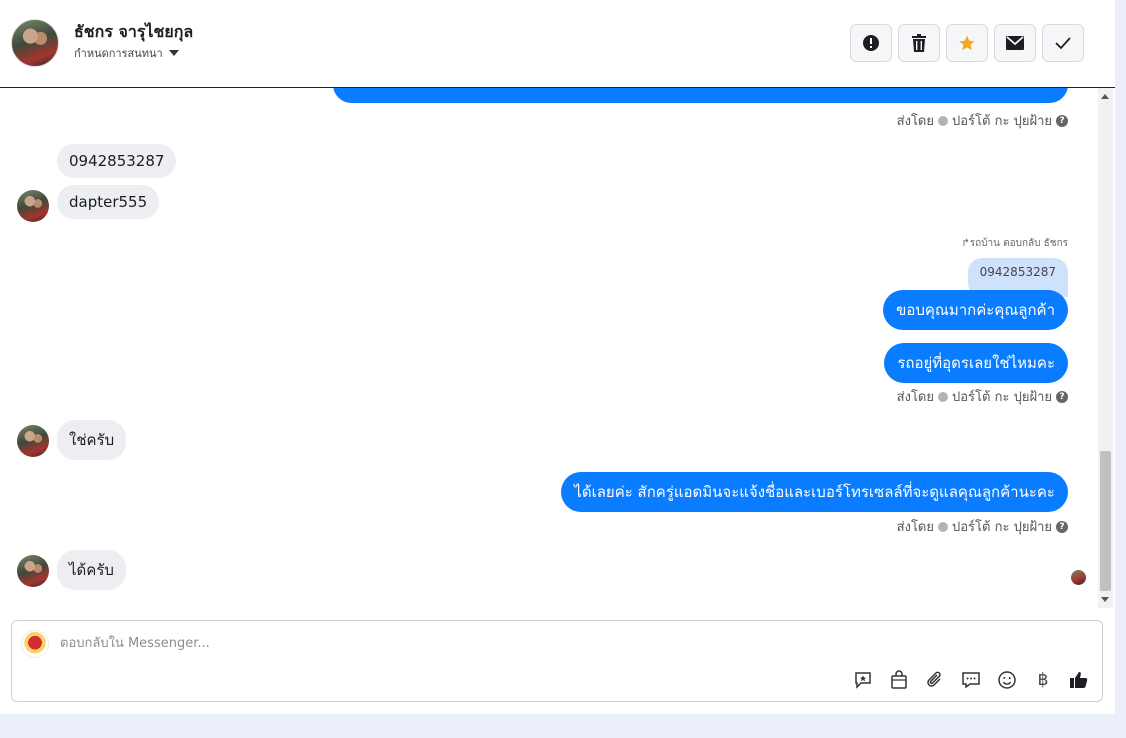 The height and width of the screenshot is (738, 1126). I want to click on report-button, so click(871, 43).